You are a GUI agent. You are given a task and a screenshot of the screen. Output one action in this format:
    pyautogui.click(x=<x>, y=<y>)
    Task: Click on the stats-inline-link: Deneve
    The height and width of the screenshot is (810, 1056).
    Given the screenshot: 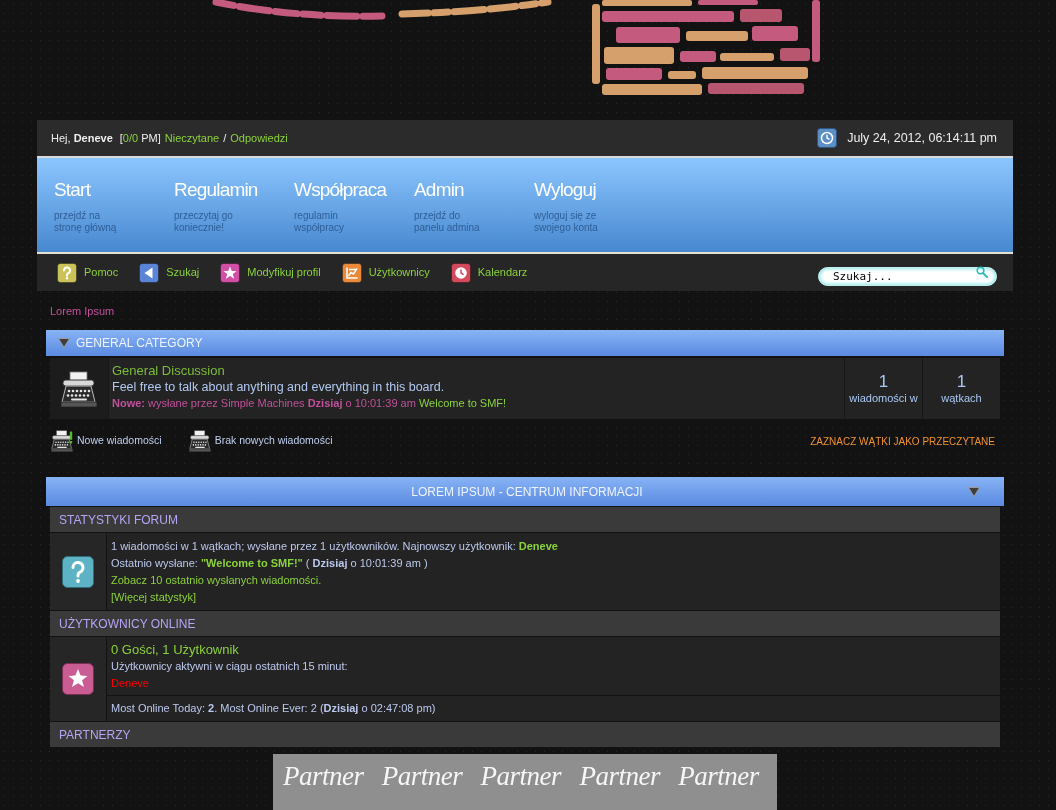 What is the action you would take?
    pyautogui.click(x=538, y=546)
    